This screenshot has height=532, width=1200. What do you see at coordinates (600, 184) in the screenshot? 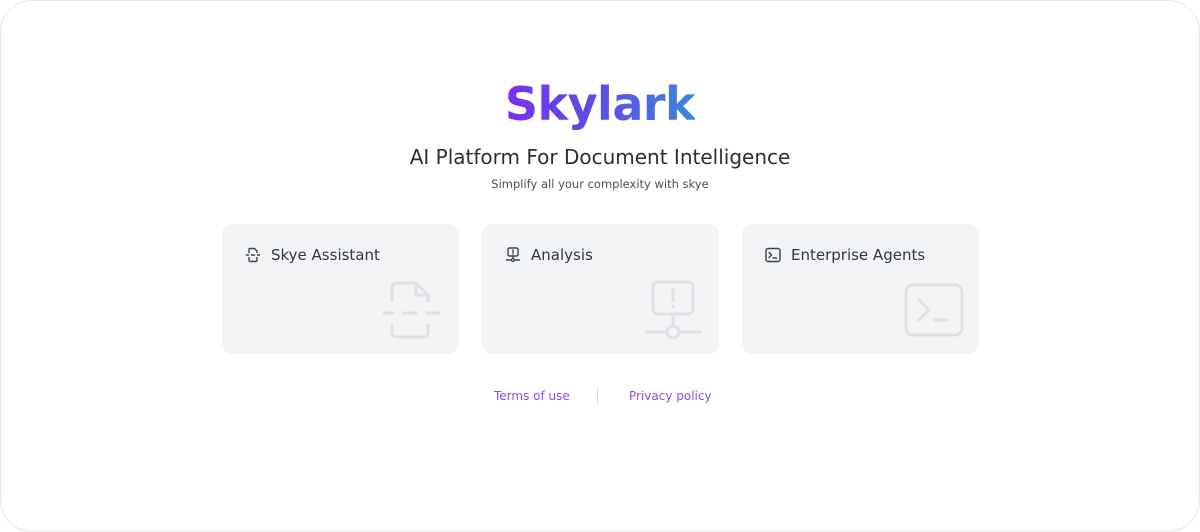
I see `page-tagline: Simplify all your complexity with skye` at bounding box center [600, 184].